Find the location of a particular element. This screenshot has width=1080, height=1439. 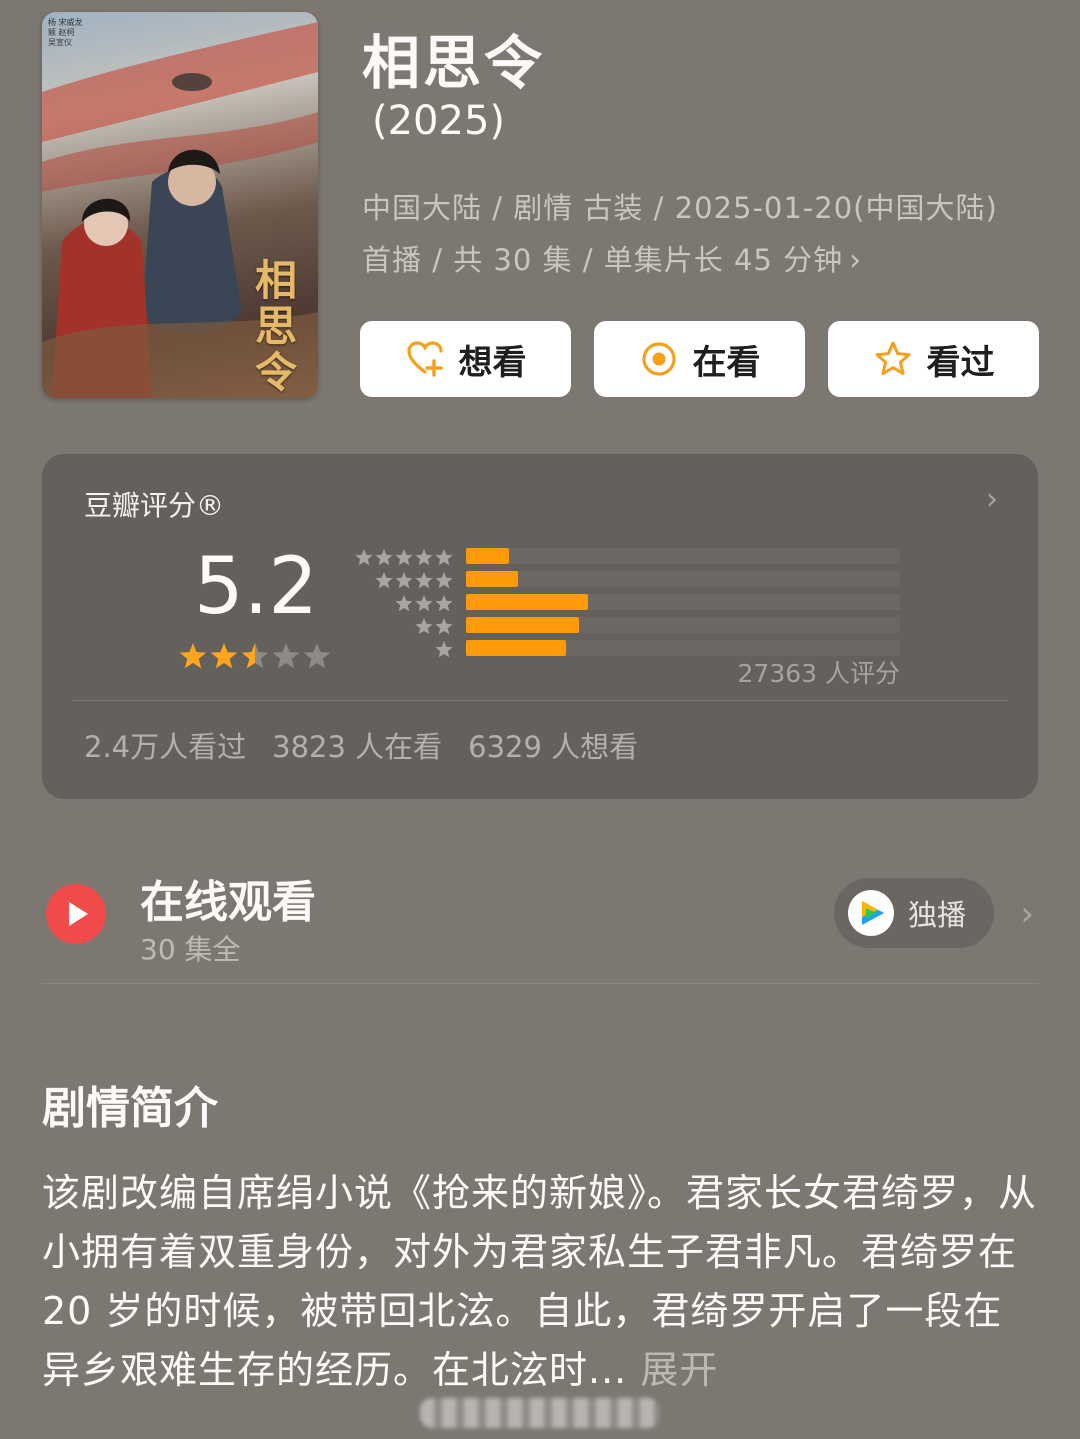

poster-title-art: 相思令 is located at coordinates (275, 326).